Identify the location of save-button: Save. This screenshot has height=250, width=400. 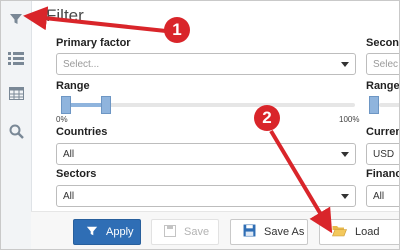
(185, 232).